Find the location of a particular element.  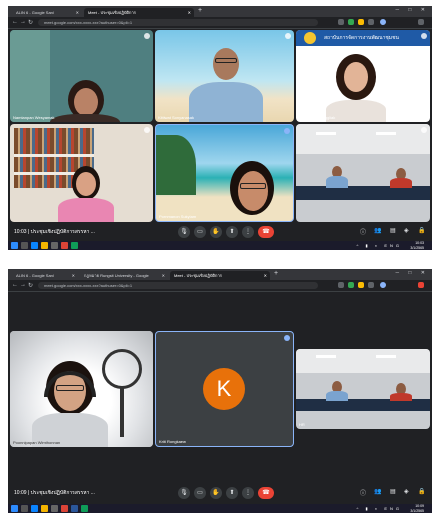

logo-icon is located at coordinates (310, 38).